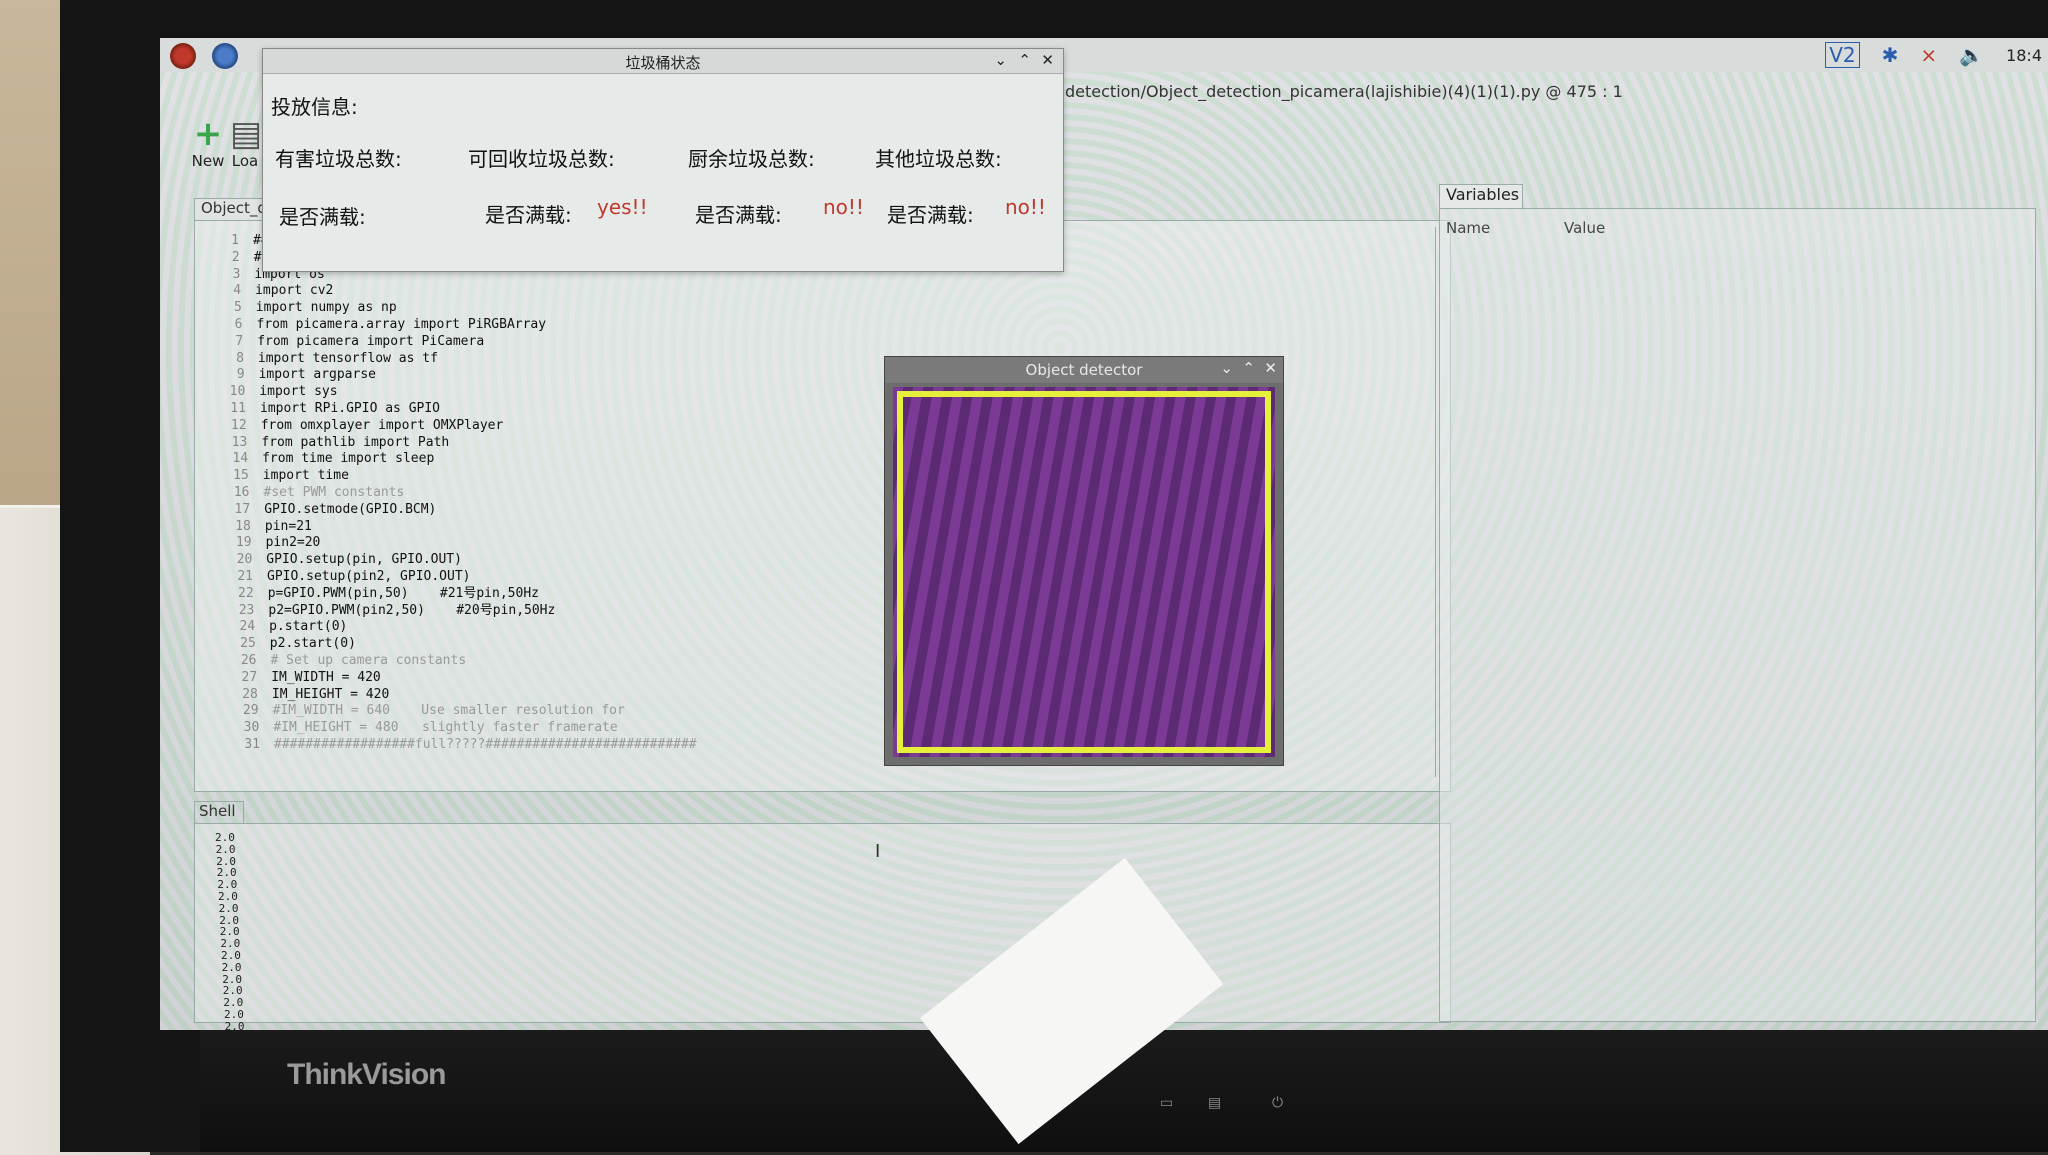 The height and width of the screenshot is (1155, 2048). What do you see at coordinates (1214, 1103) in the screenshot?
I see `monitor-input-icon: ▤` at bounding box center [1214, 1103].